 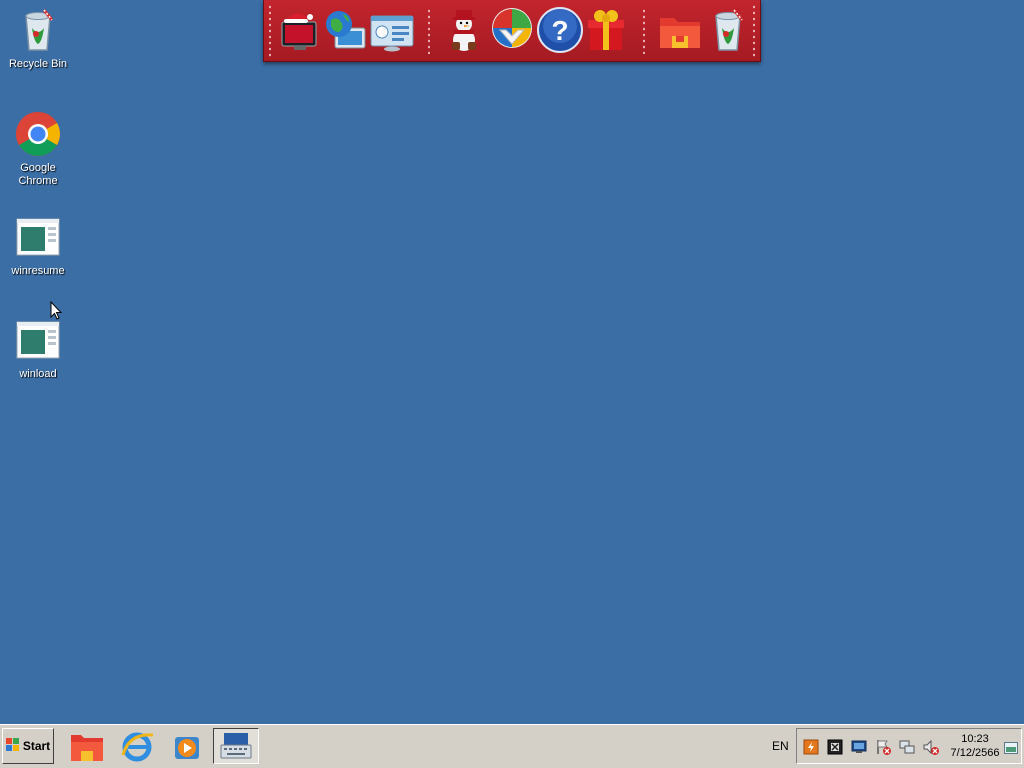 I want to click on clock: 10:23 7/12/2566, so click(x=975, y=746).